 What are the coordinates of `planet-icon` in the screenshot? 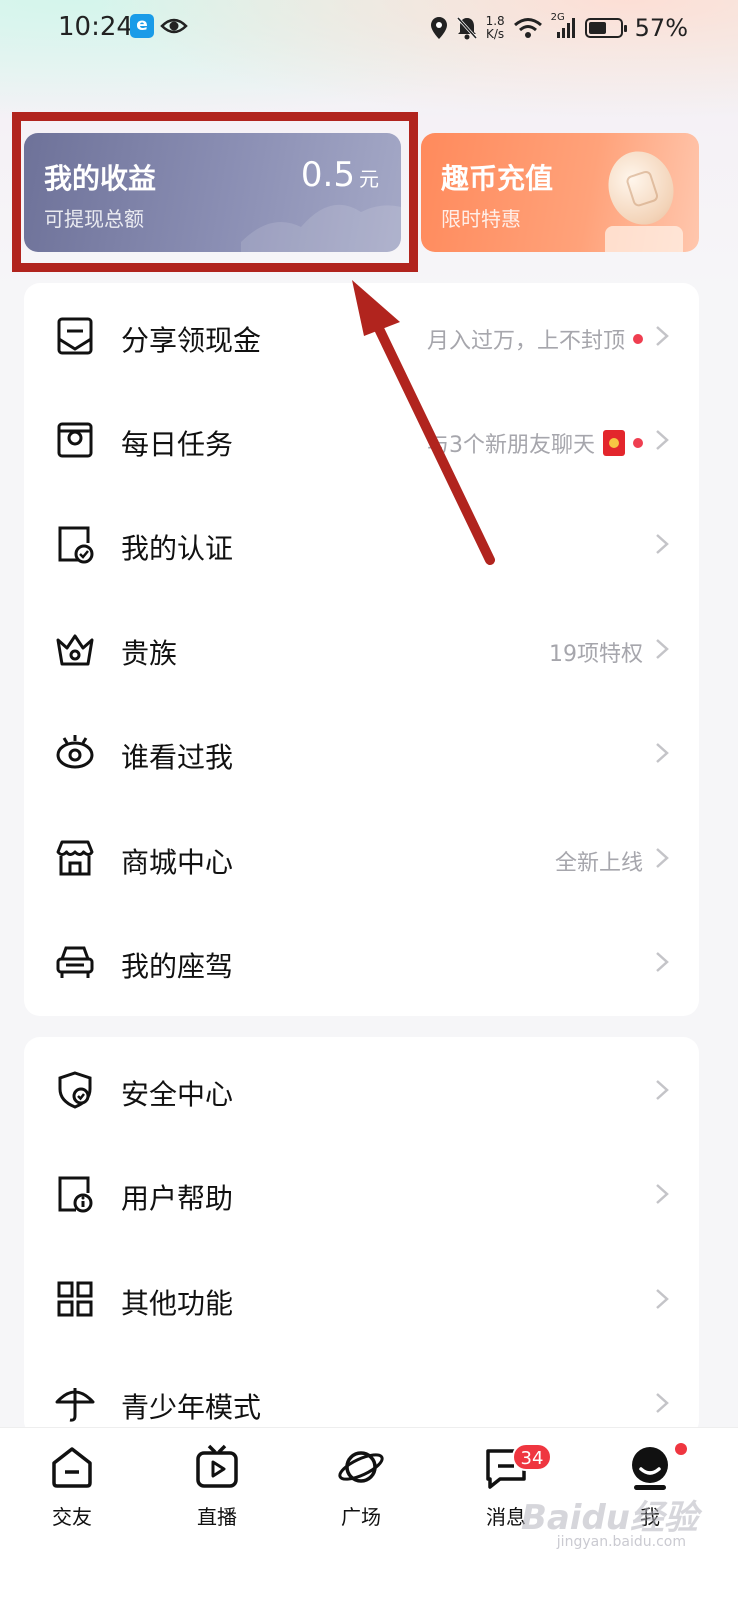 It's located at (361, 1467).